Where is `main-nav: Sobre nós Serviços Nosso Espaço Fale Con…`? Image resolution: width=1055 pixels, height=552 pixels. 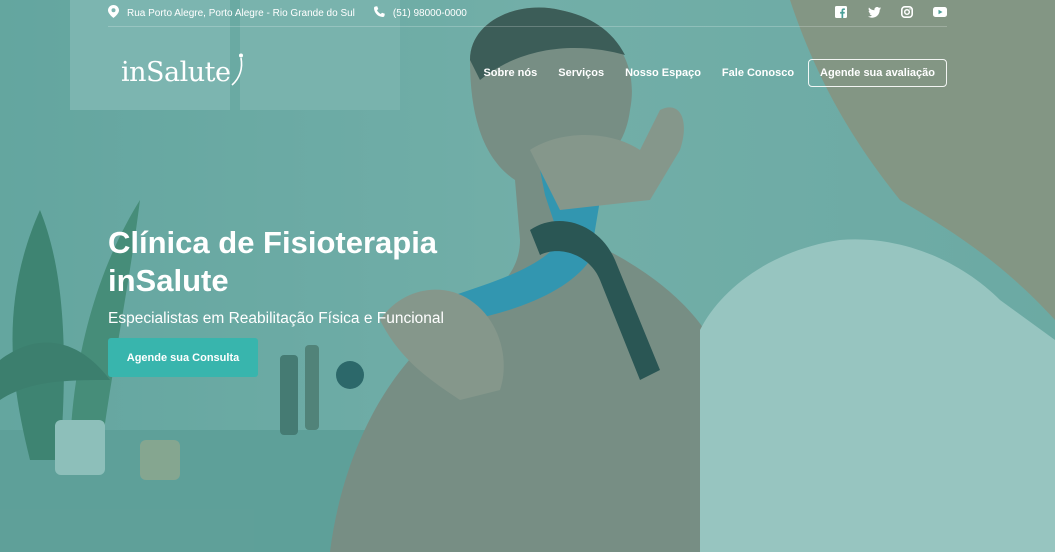
main-nav: Sobre nós Serviços Nosso Espaço Fale Con… is located at coordinates (704, 73).